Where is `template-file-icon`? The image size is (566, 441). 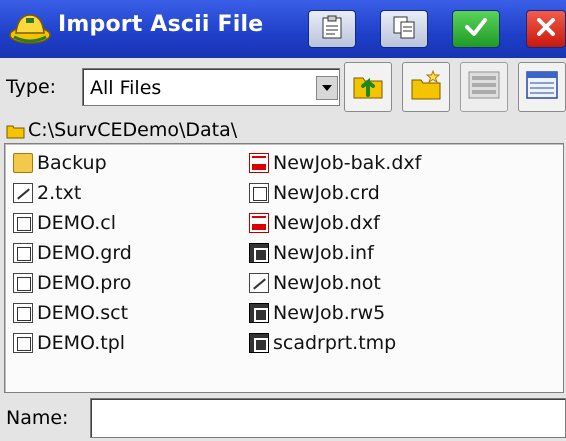
template-file-icon is located at coordinates (23, 343).